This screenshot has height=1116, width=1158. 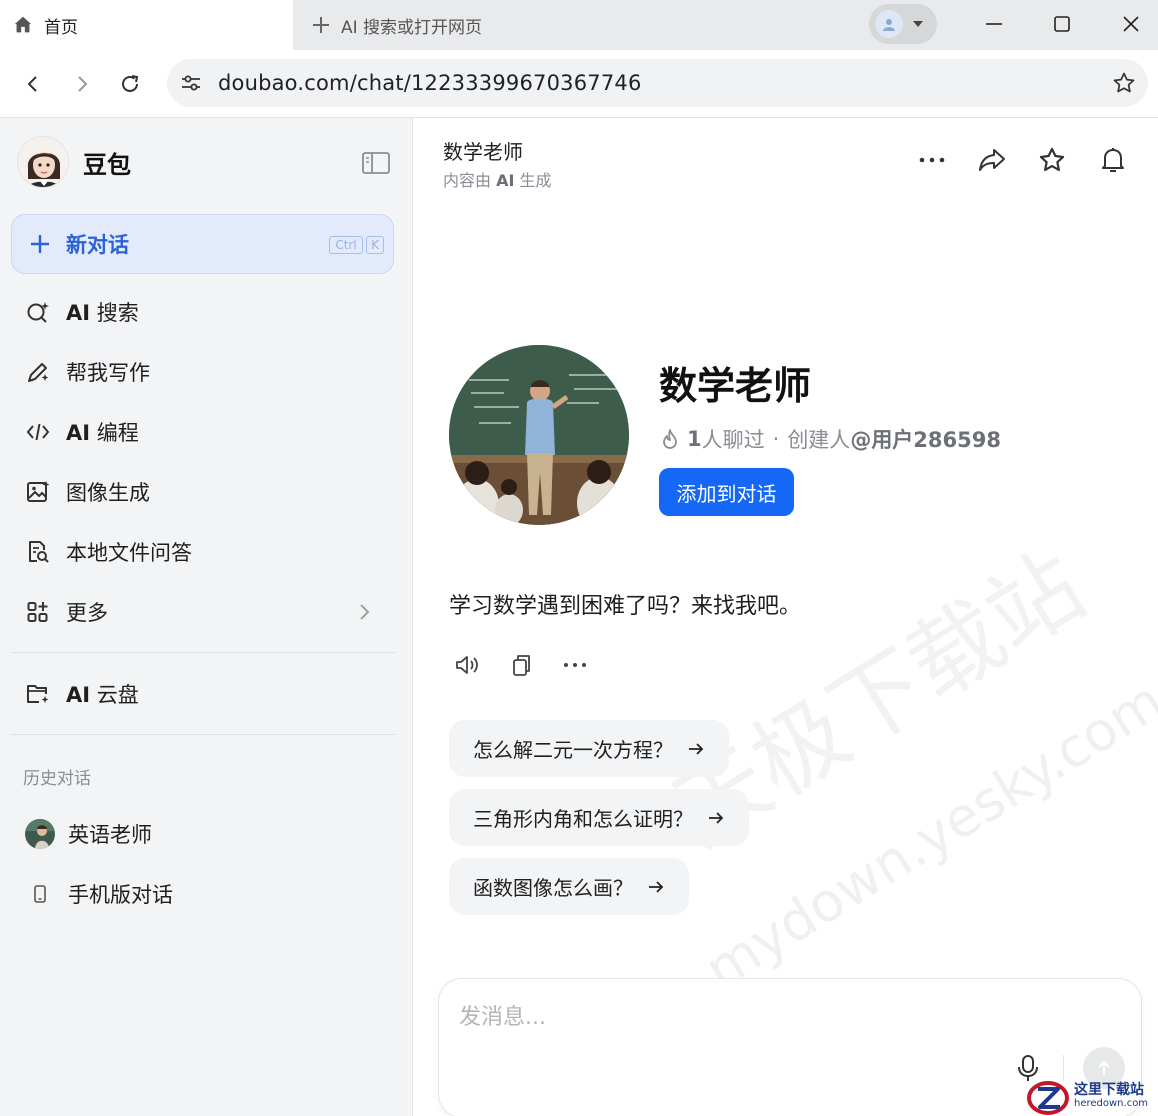 What do you see at coordinates (733, 440) in the screenshot?
I see `chat-count-unit: 人聊过` at bounding box center [733, 440].